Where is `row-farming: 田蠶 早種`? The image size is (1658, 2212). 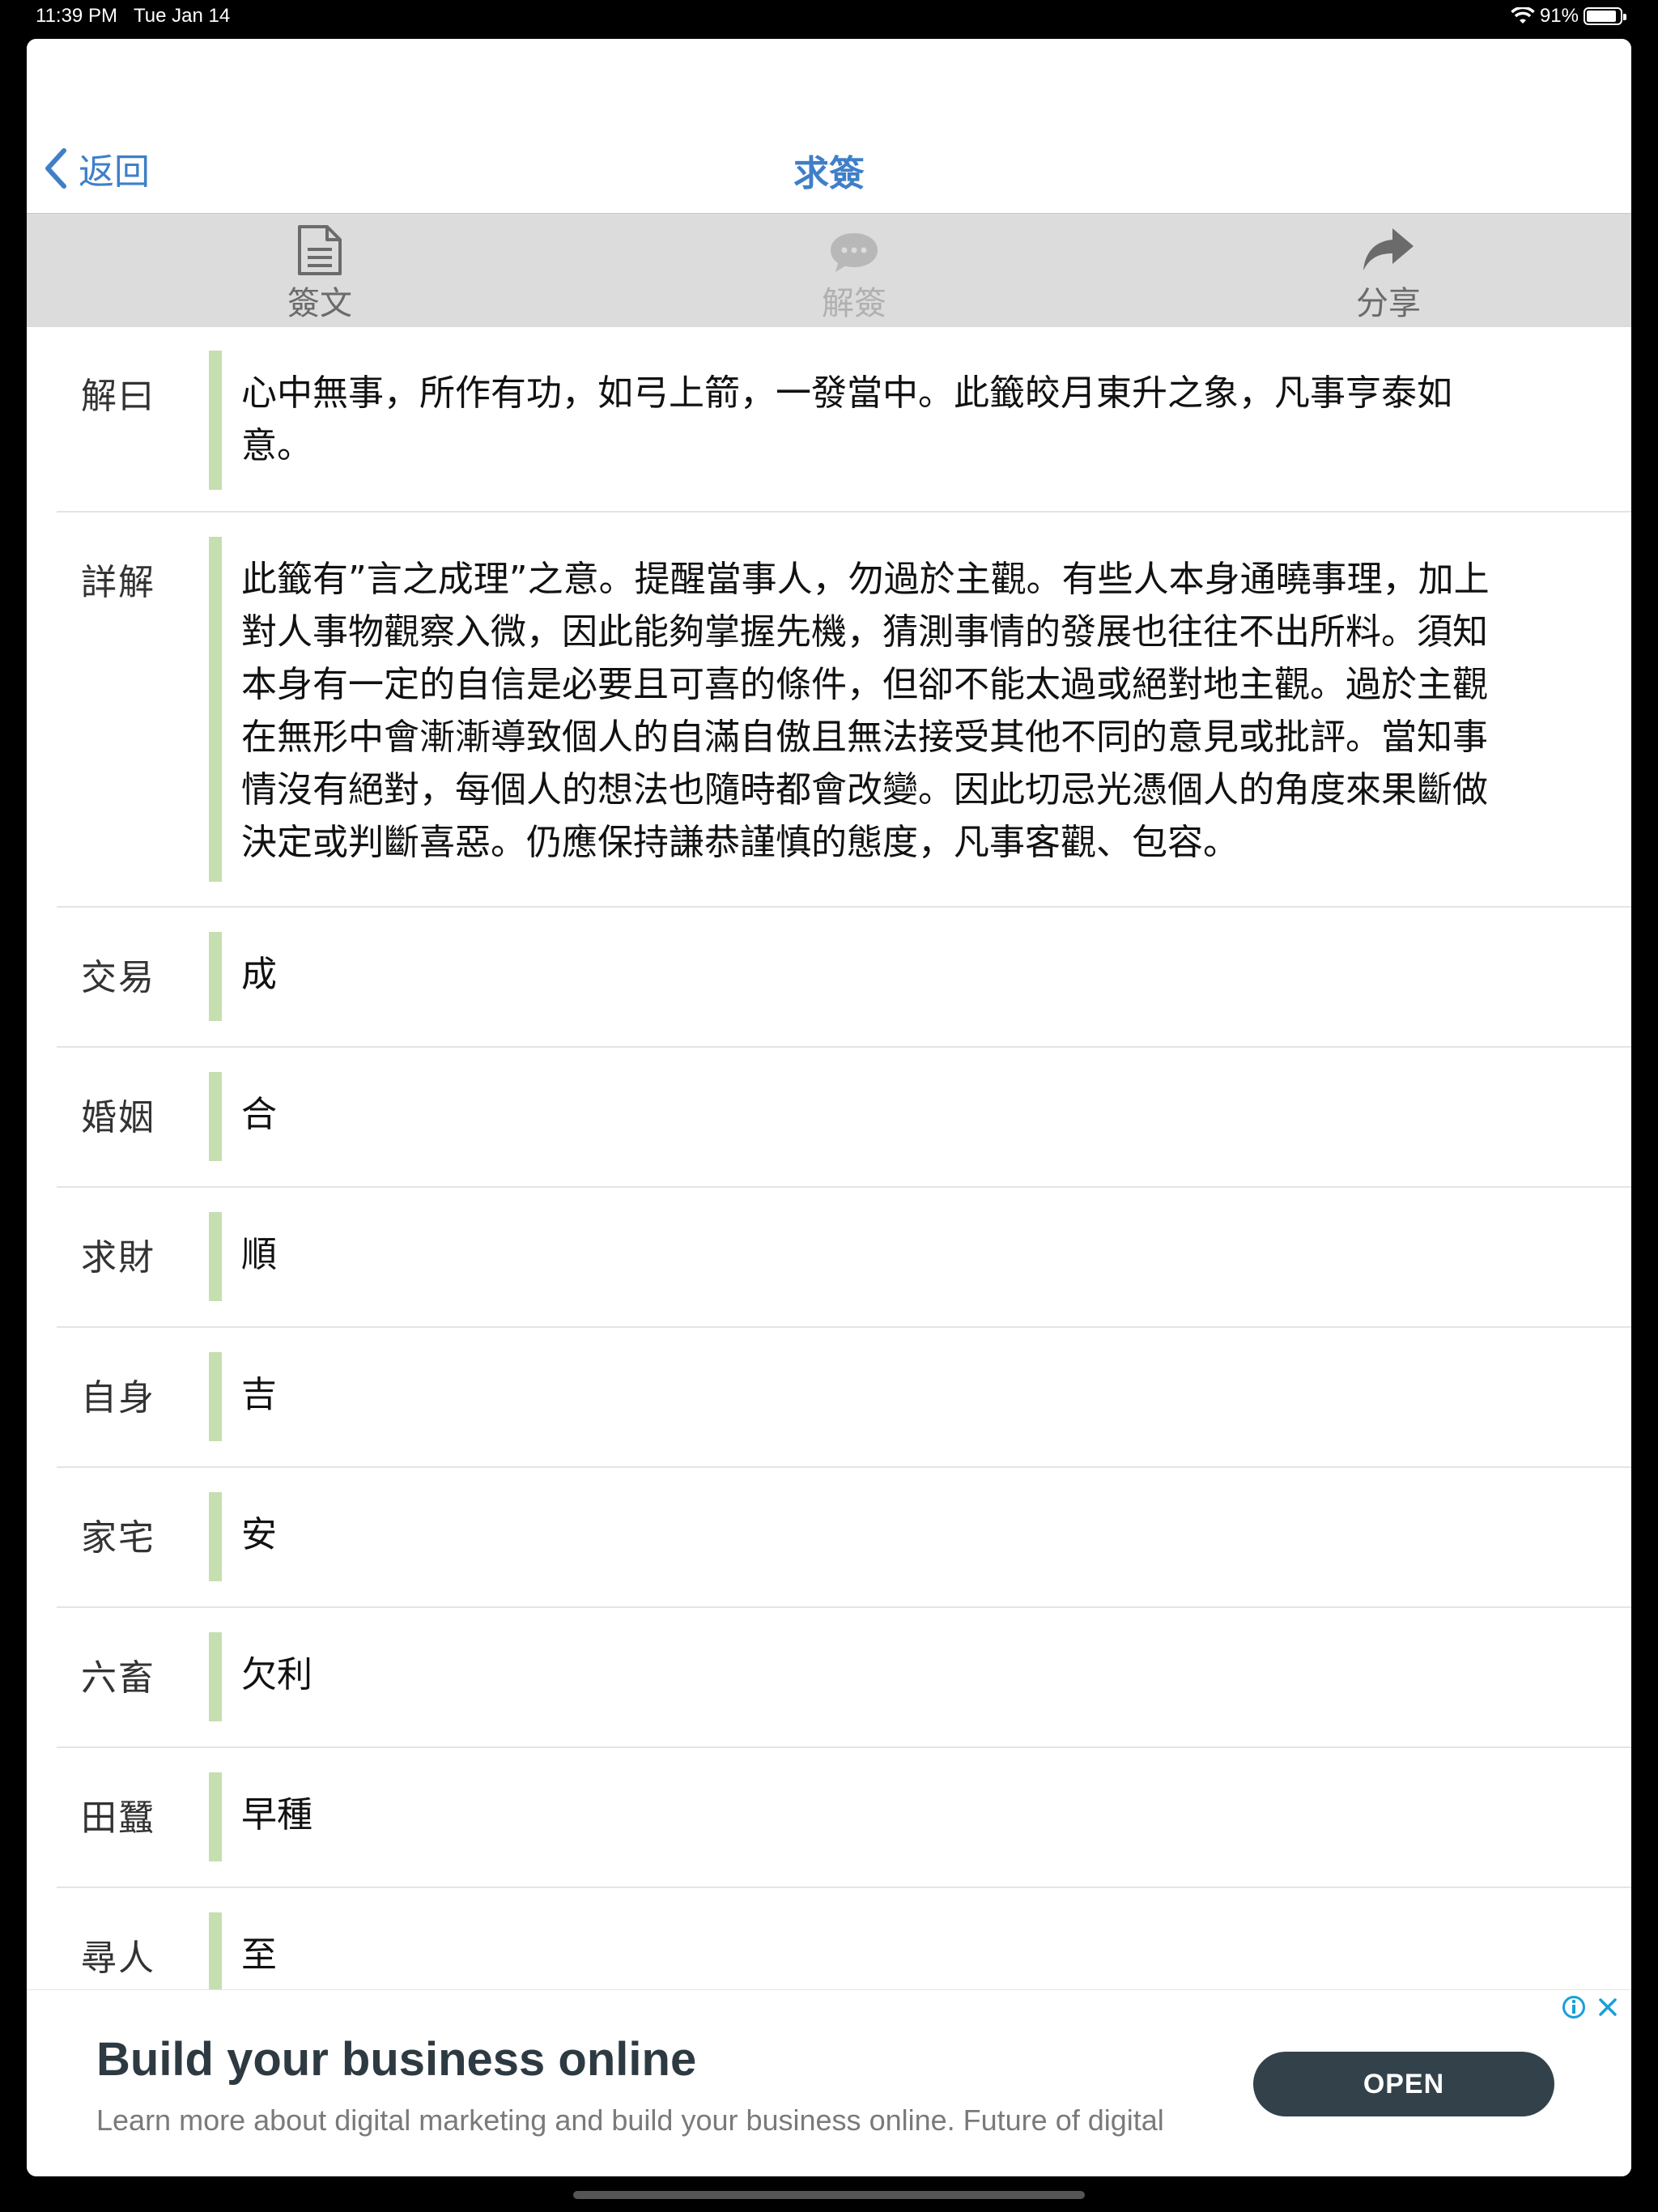
row-farming: 田蠶 早種 is located at coordinates (844, 1818).